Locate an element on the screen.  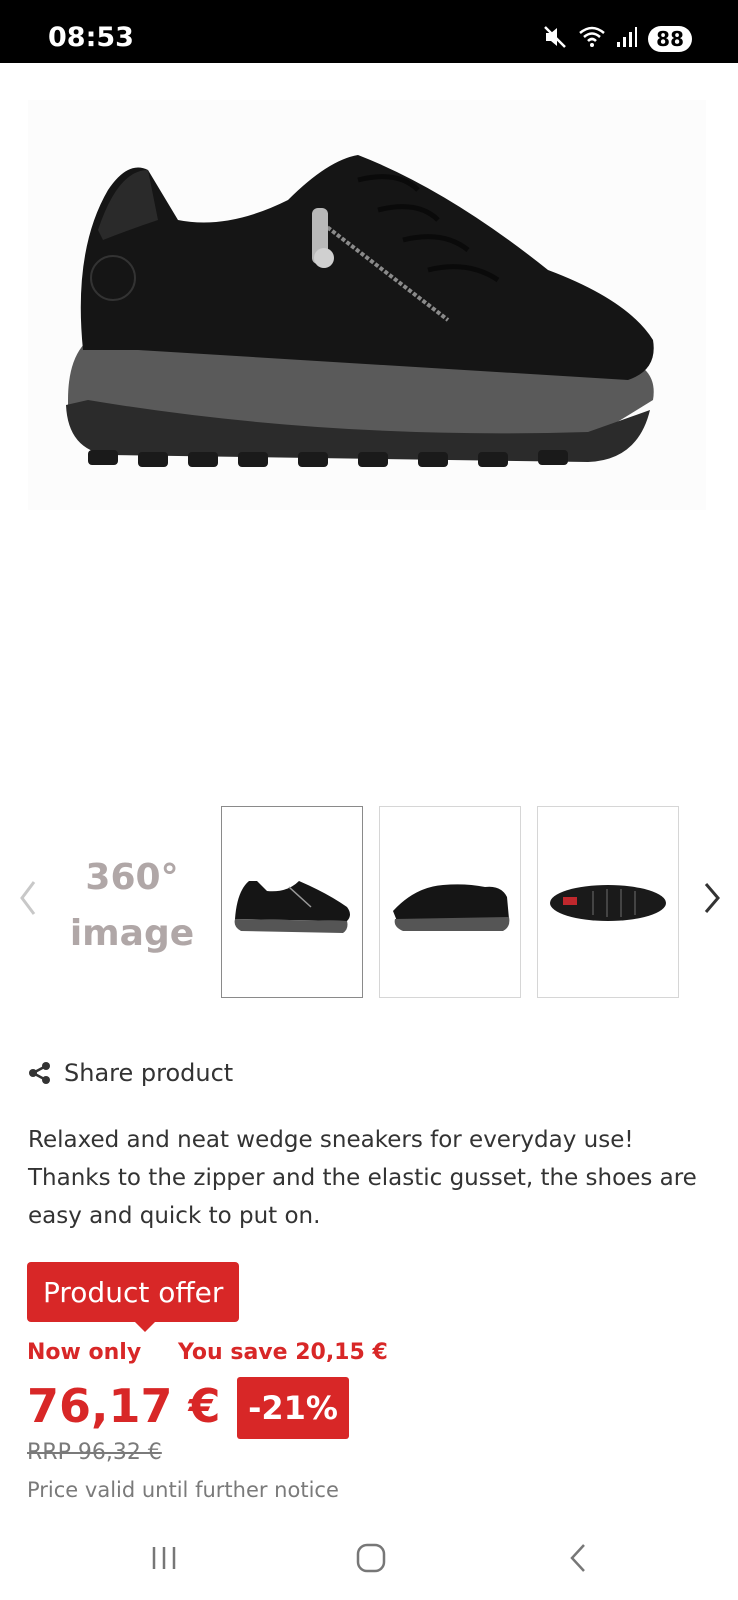
sneaker-sole-view-image is located at coordinates (608, 903).